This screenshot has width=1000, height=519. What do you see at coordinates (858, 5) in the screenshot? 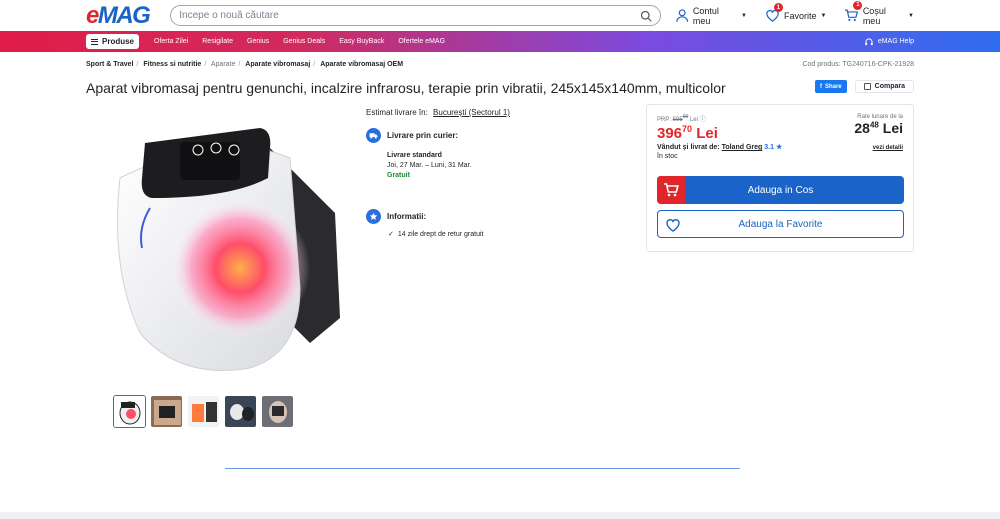
I see `cart-count-badge: 1` at bounding box center [858, 5].